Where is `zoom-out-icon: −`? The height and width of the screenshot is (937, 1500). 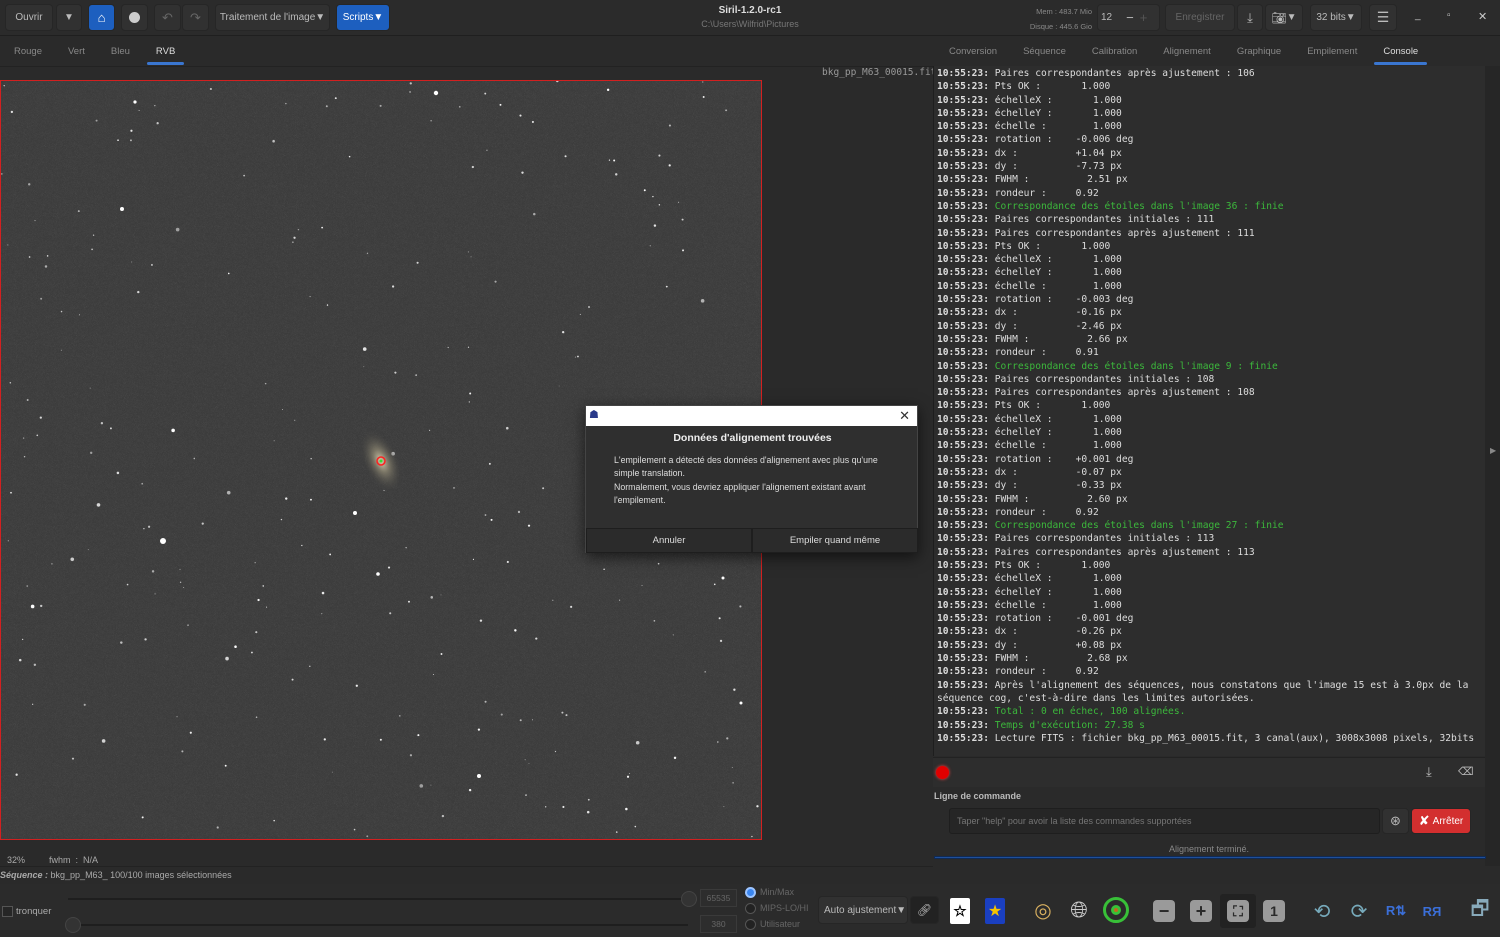 zoom-out-icon: − is located at coordinates (1164, 911).